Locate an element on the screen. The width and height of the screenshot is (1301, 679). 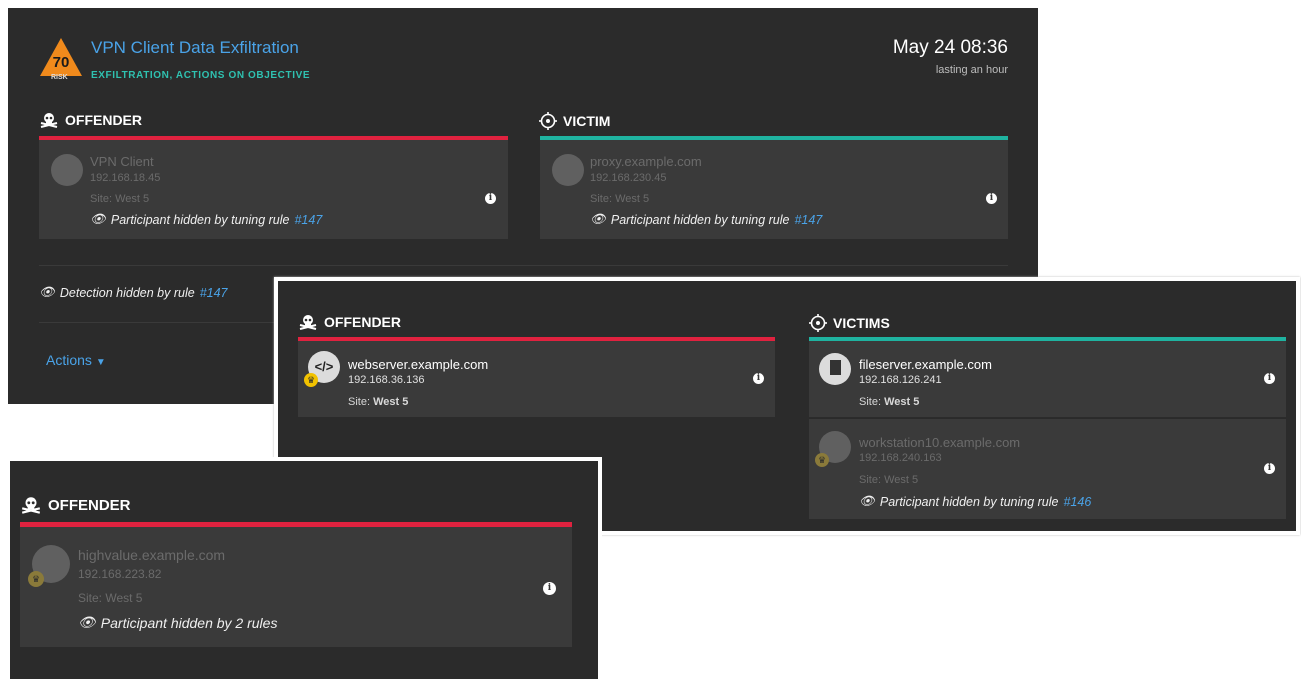
offender-ip: 192.168.36.136 is located at coordinates (386, 380).